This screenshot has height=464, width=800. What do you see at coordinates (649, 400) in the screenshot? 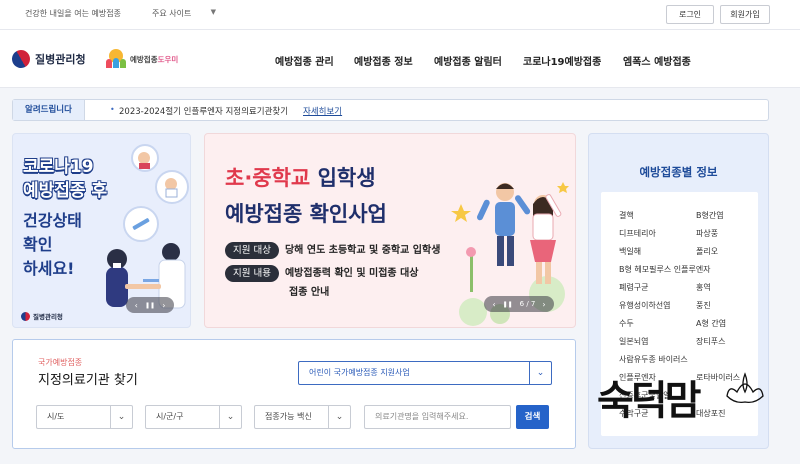
I see `watermark-text: 숙덕맘` at bounding box center [649, 400].